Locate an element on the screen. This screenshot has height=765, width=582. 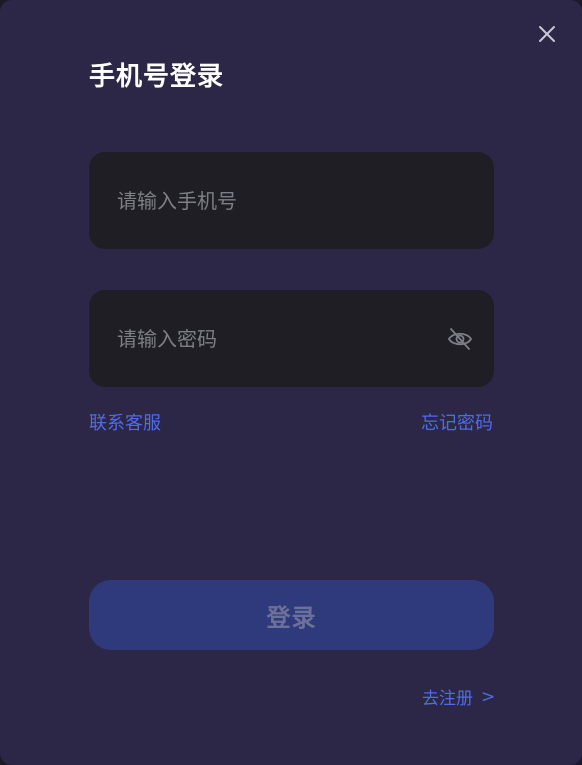
chevron-right-icon: > is located at coordinates (488, 696).